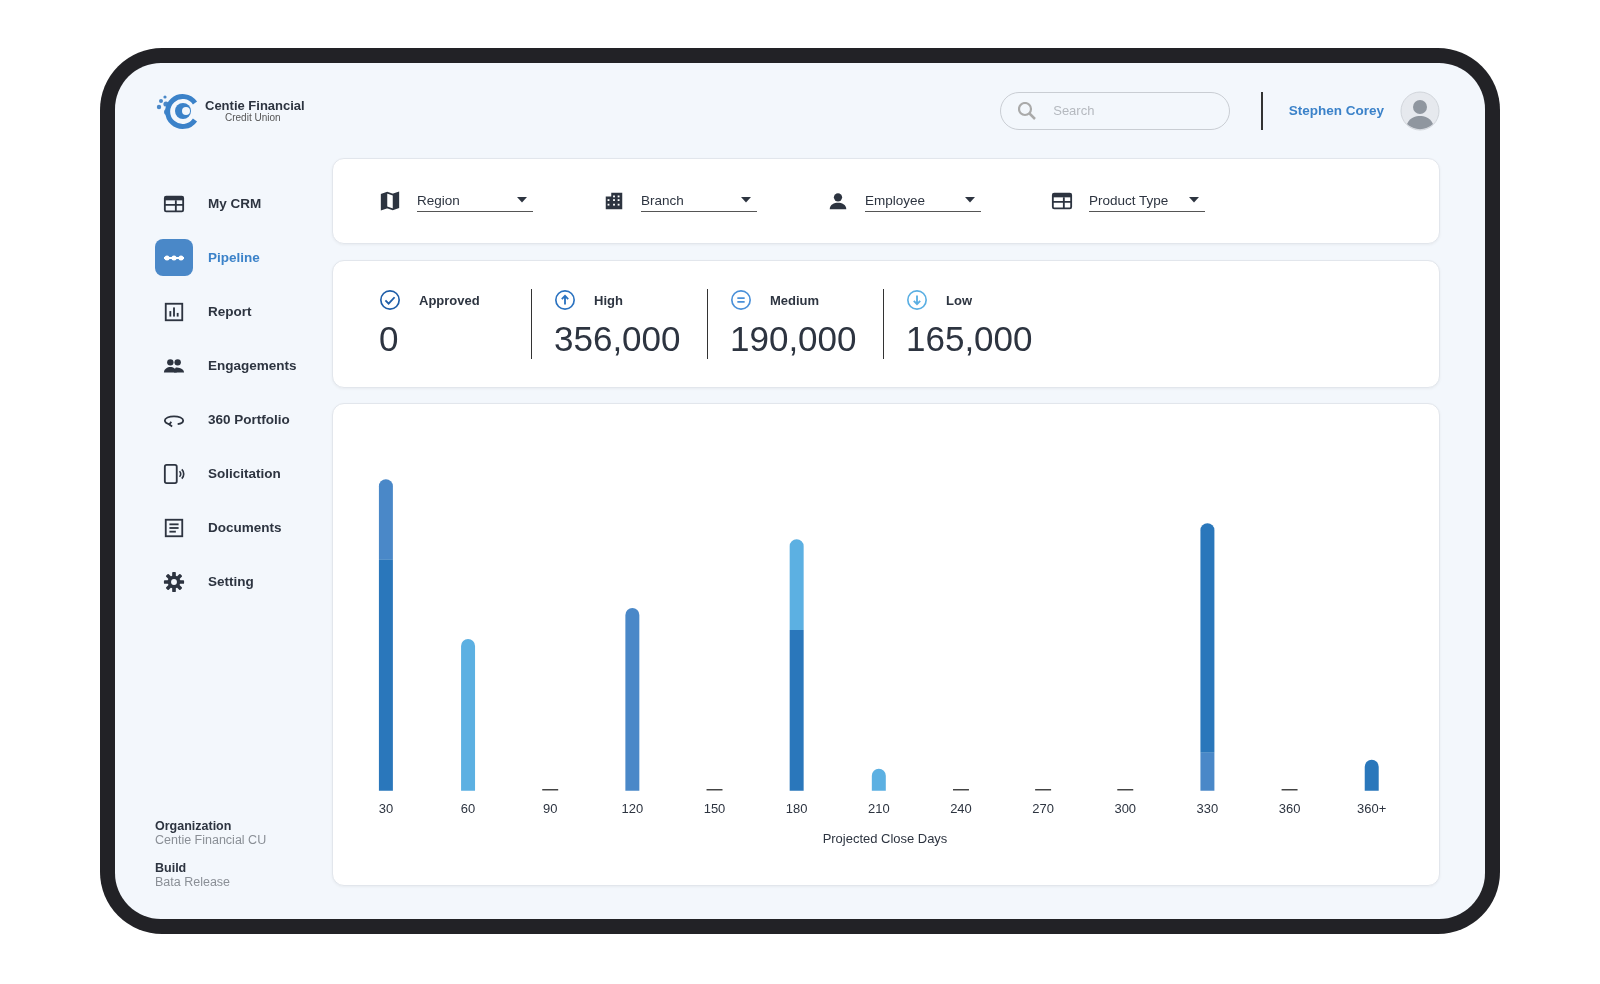 The height and width of the screenshot is (984, 1600). Describe the element at coordinates (243, 527) in the screenshot. I see `sidebar-item: Documents` at that location.